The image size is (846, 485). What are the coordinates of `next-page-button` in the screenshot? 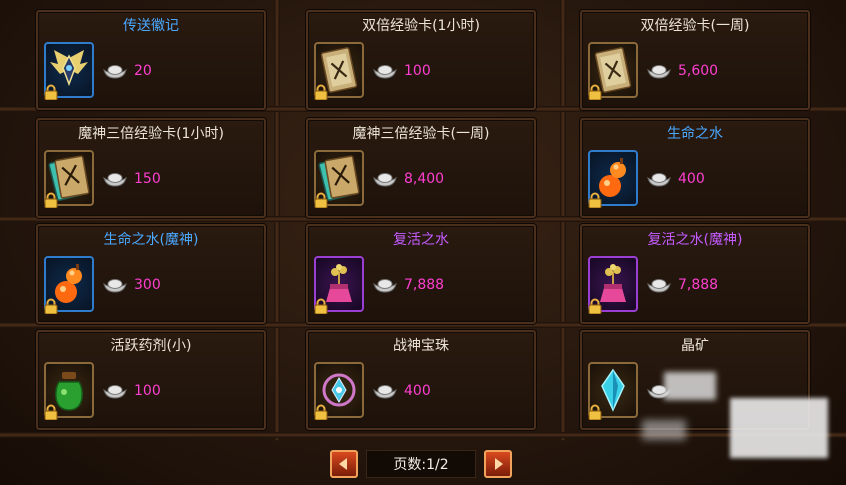 It's located at (498, 464).